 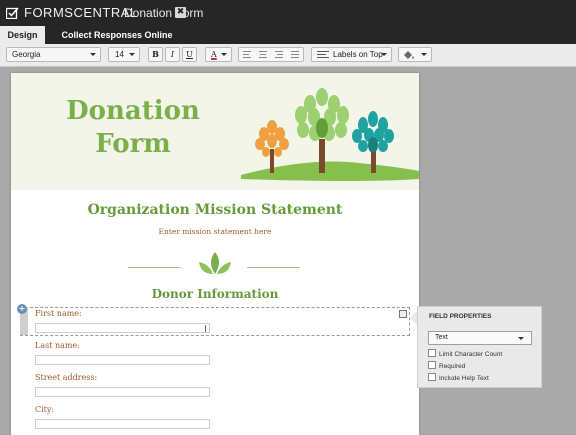 I want to click on alignment-group, so click(x=271, y=54).